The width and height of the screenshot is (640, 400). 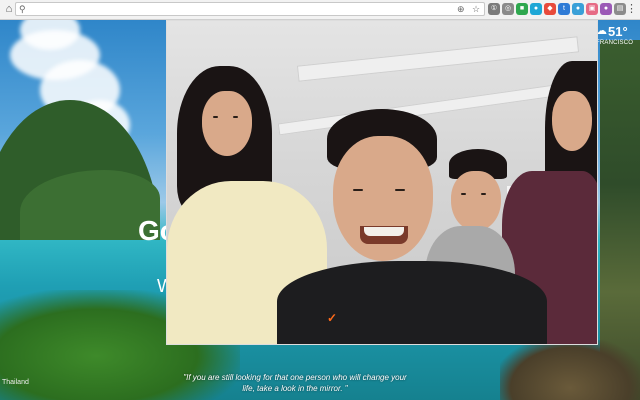 I want to click on weather-location: FRANCISCO, so click(x=615, y=43).